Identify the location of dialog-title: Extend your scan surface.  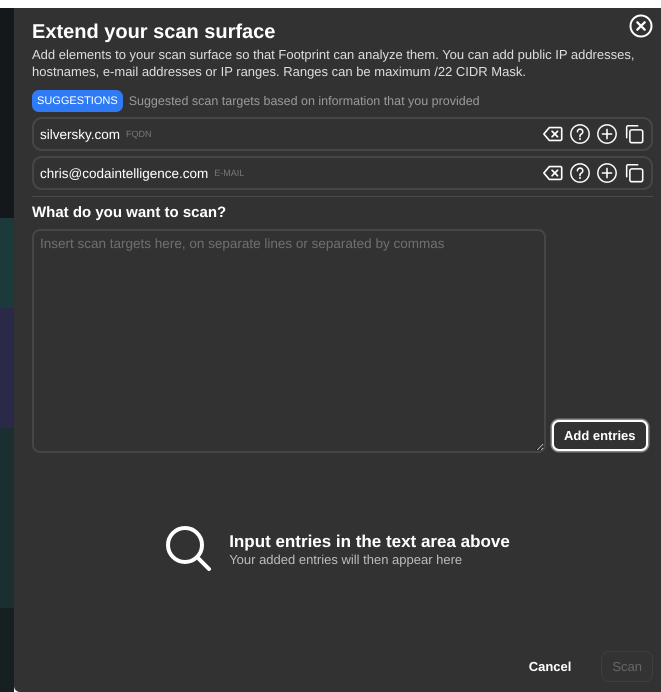
(154, 32).